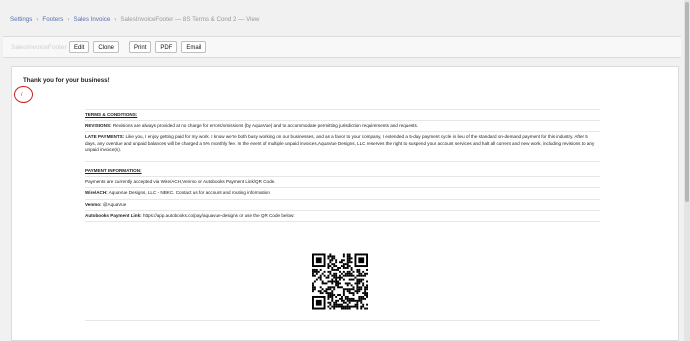 The image size is (690, 341). What do you see at coordinates (21, 19) in the screenshot?
I see `breadcrumb-settings: Settings` at bounding box center [21, 19].